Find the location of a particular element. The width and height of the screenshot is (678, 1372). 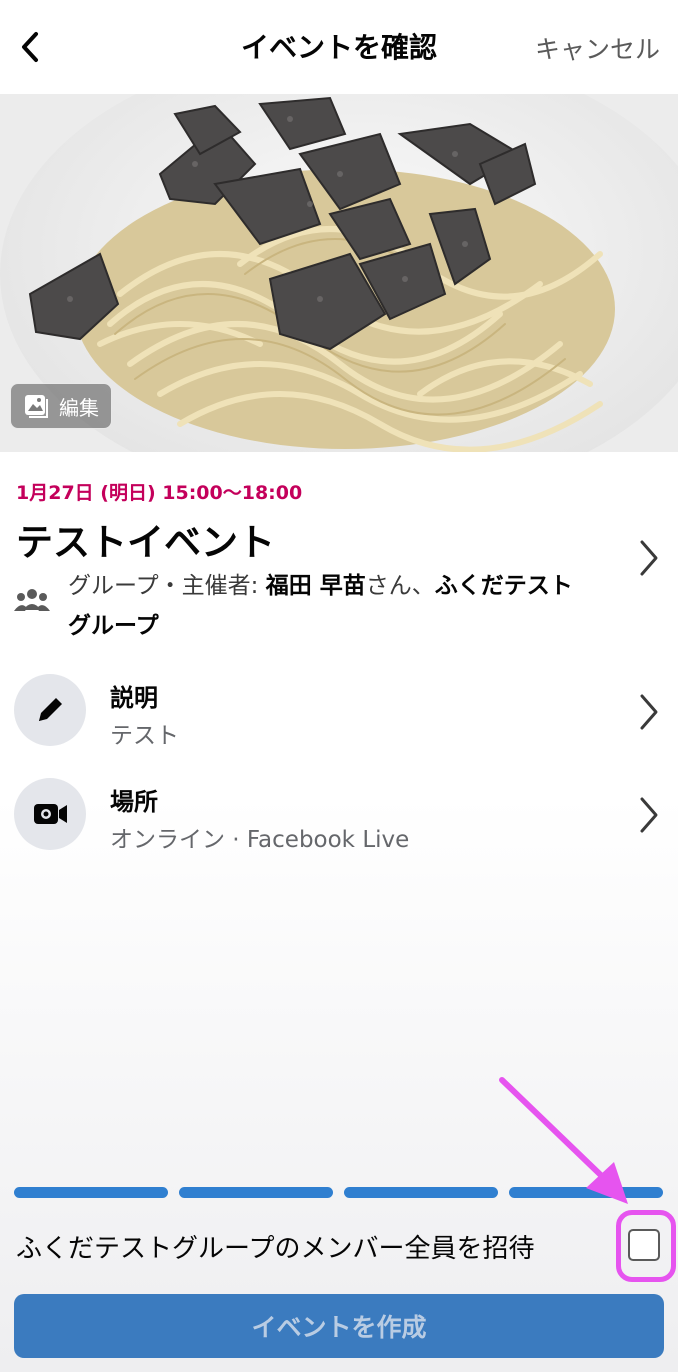

location-value: オンライン · Facebook Live is located at coordinates (260, 840).